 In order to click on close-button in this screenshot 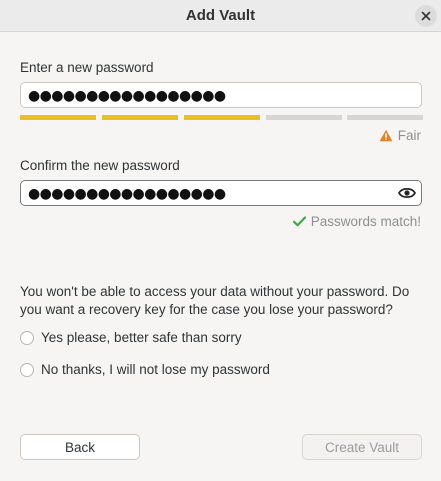, I will do `click(426, 16)`.